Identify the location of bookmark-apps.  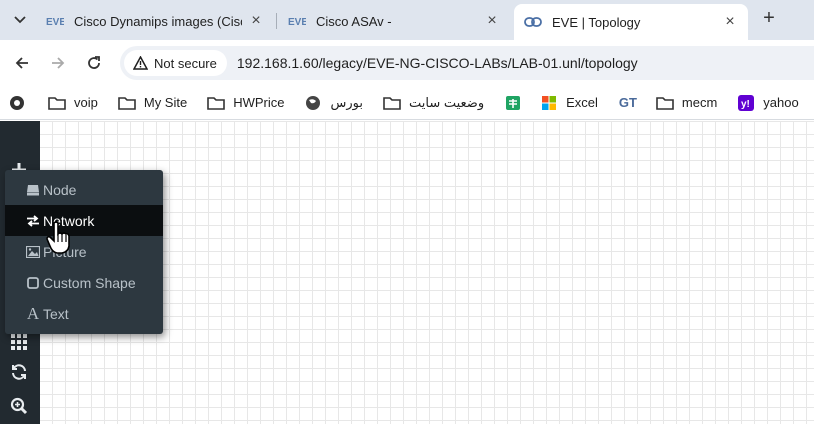
(21, 103).